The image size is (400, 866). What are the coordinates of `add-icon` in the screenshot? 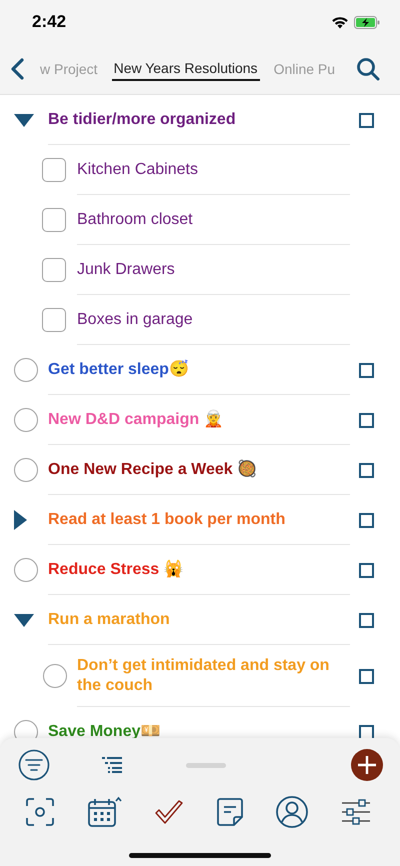 It's located at (367, 765).